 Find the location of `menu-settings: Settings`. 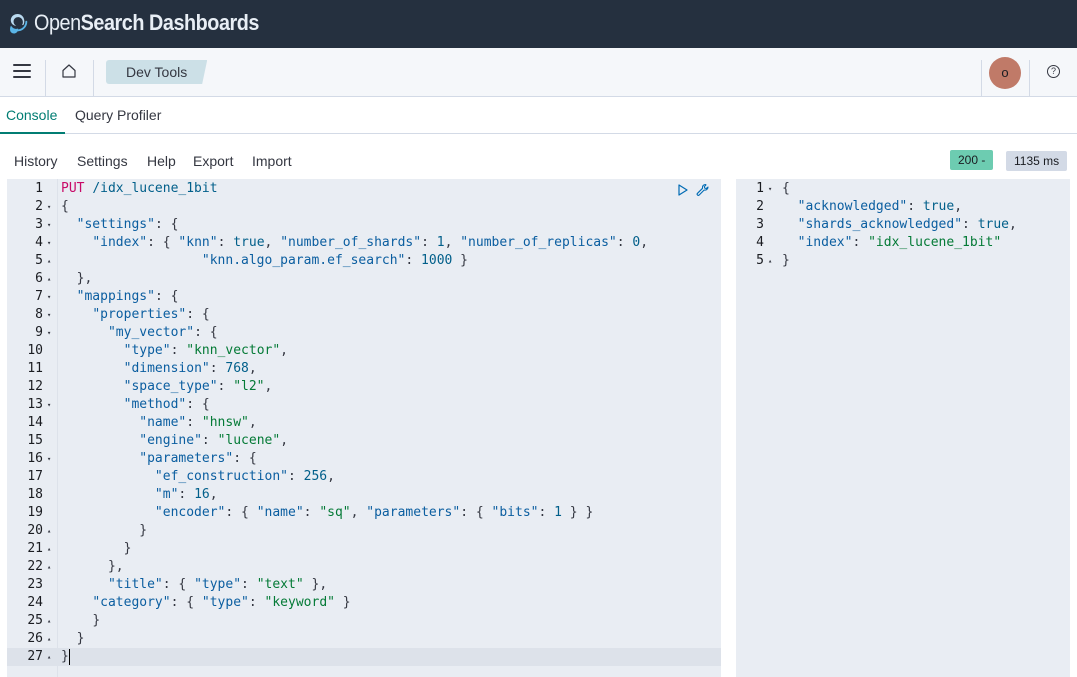

menu-settings: Settings is located at coordinates (102, 161).